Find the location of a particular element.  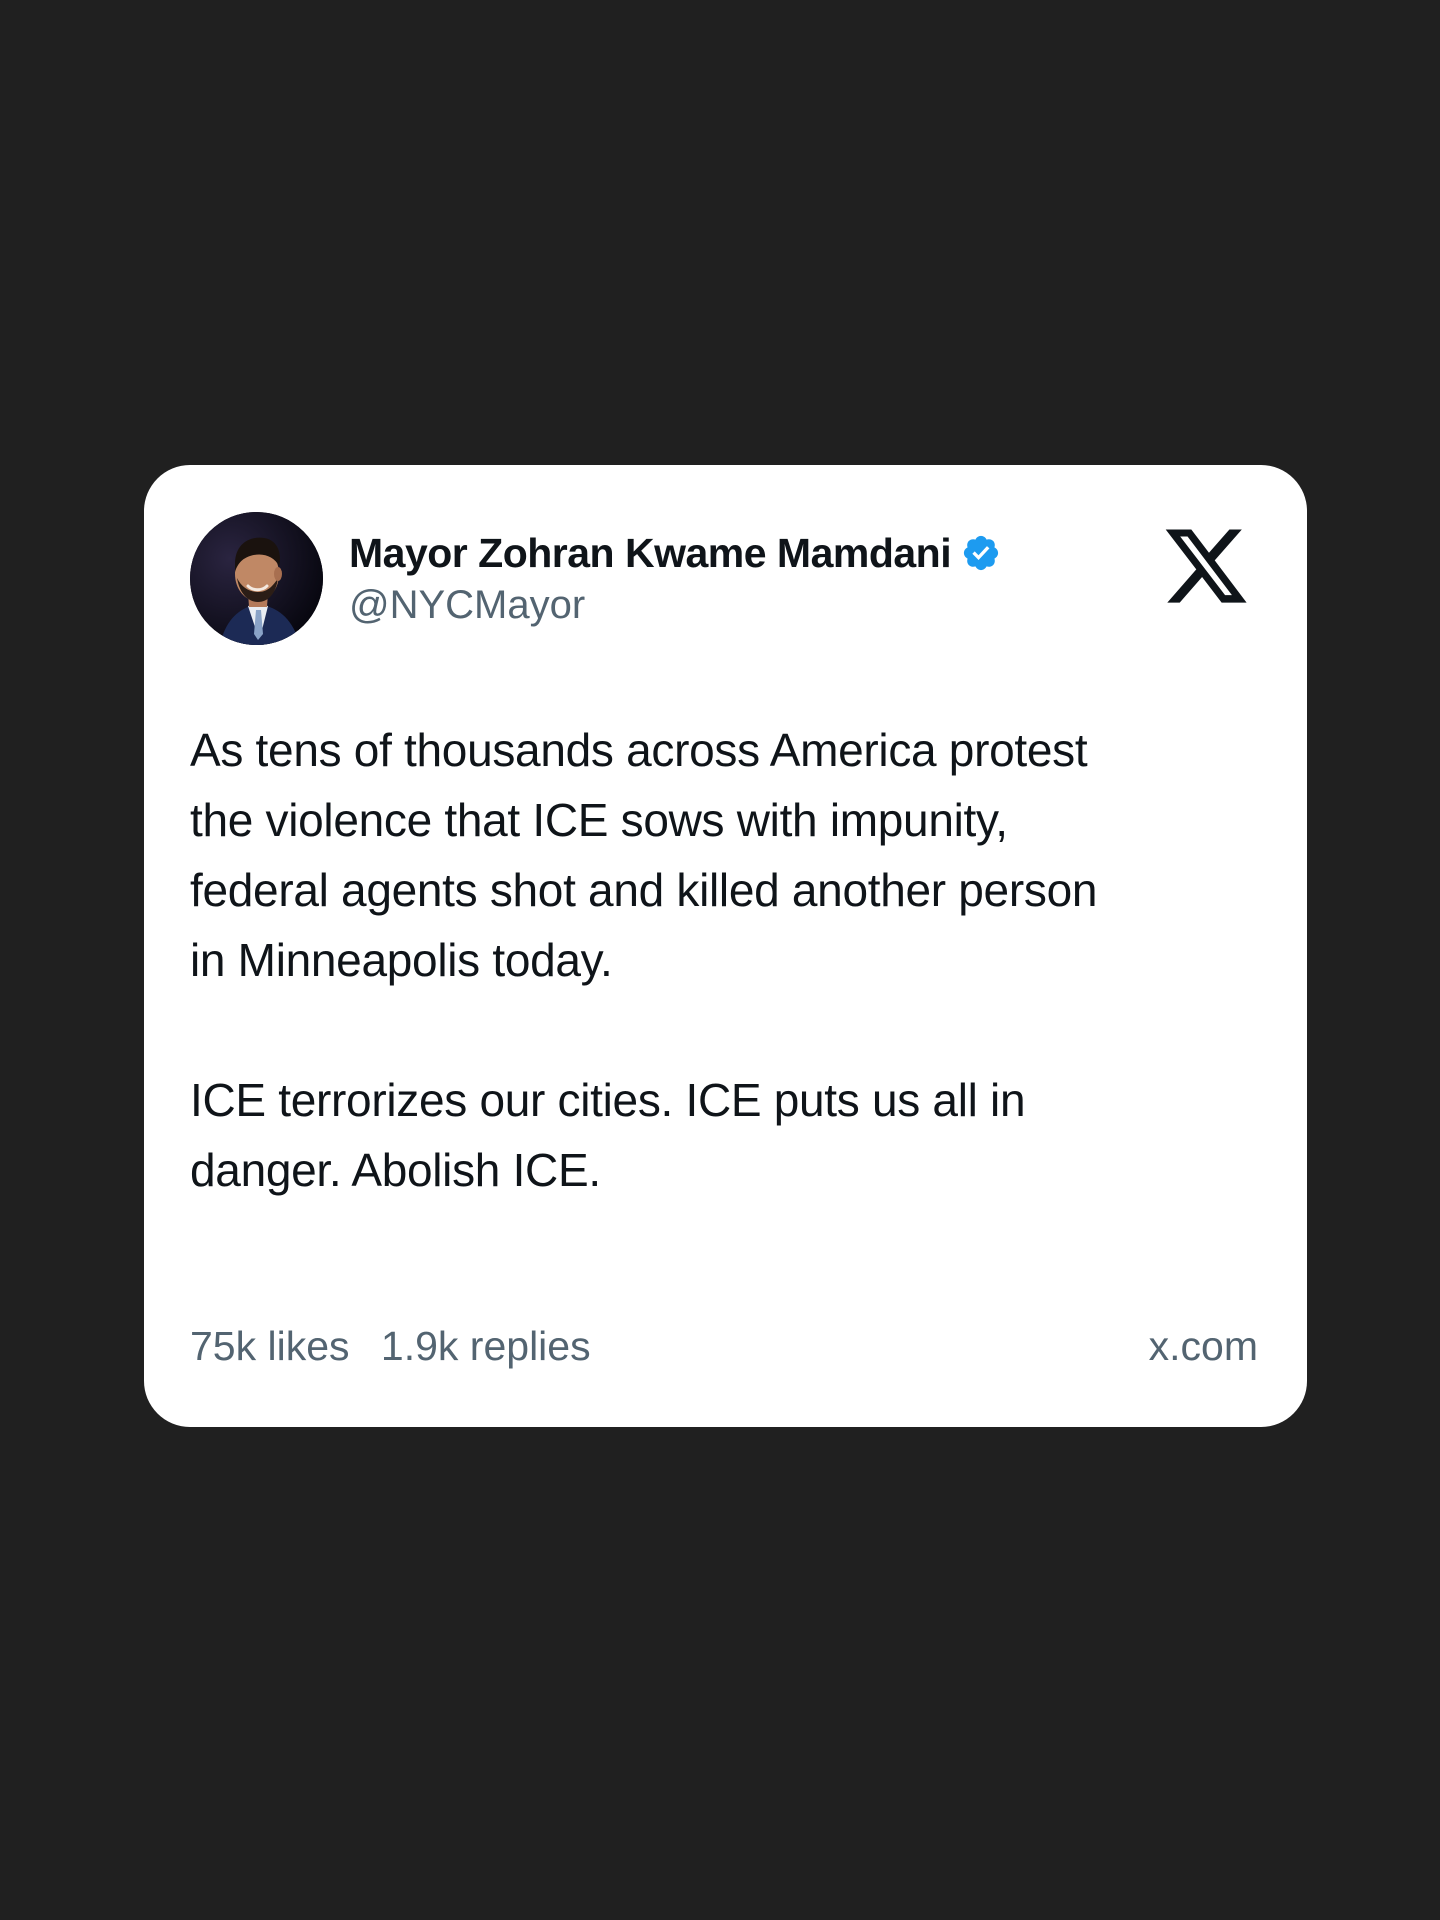

author-handle: @NYCMayor is located at coordinates (467, 605).